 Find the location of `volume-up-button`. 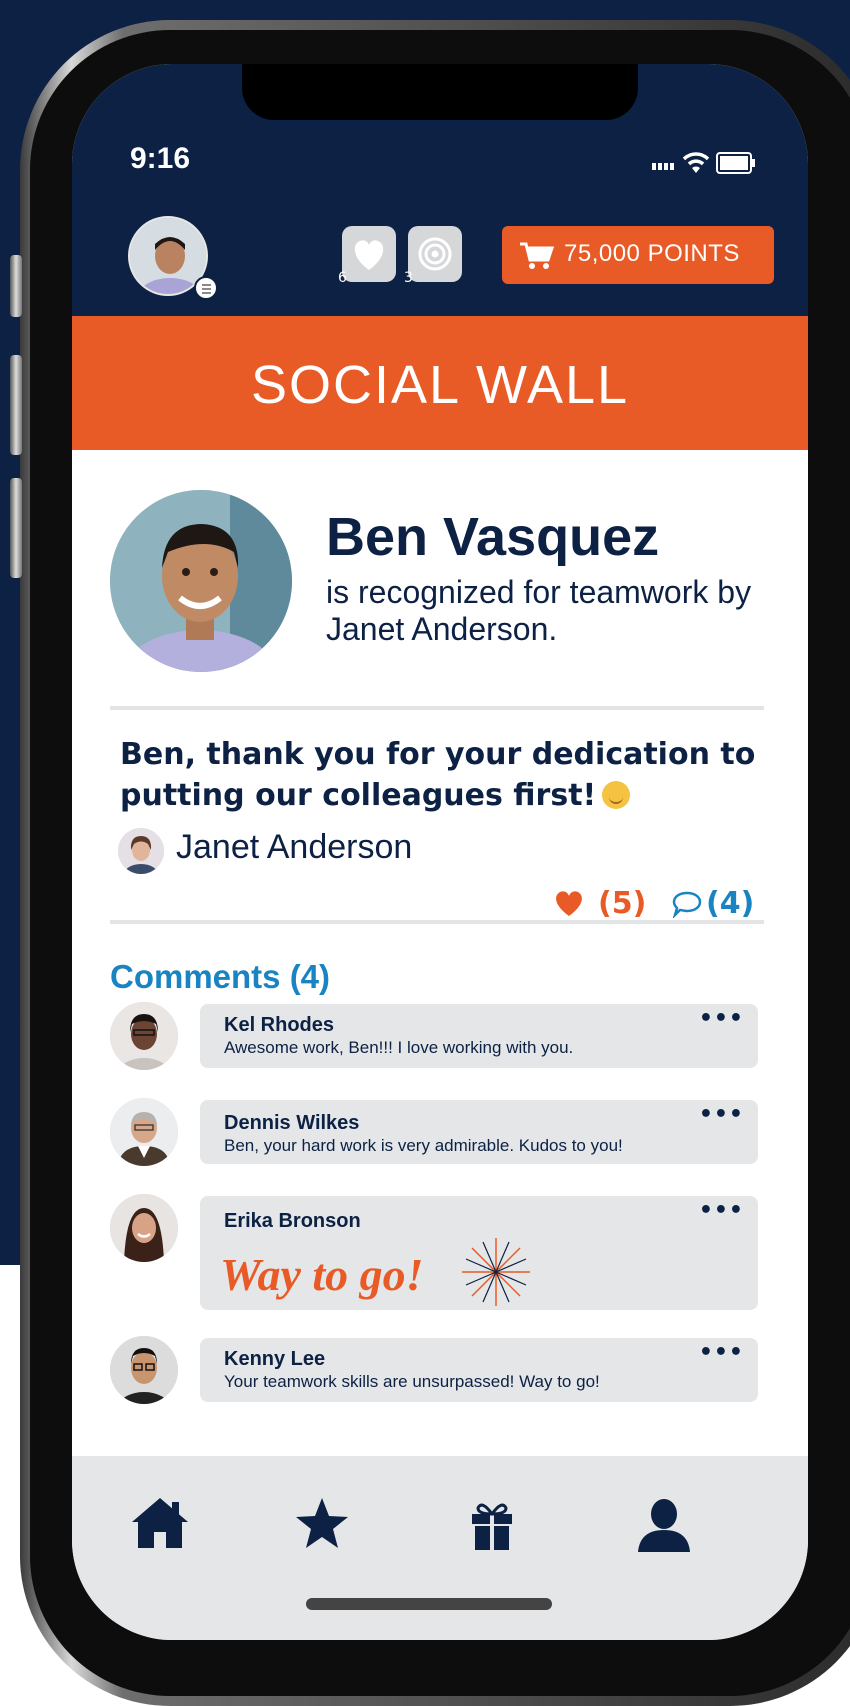

volume-up-button is located at coordinates (16, 405).